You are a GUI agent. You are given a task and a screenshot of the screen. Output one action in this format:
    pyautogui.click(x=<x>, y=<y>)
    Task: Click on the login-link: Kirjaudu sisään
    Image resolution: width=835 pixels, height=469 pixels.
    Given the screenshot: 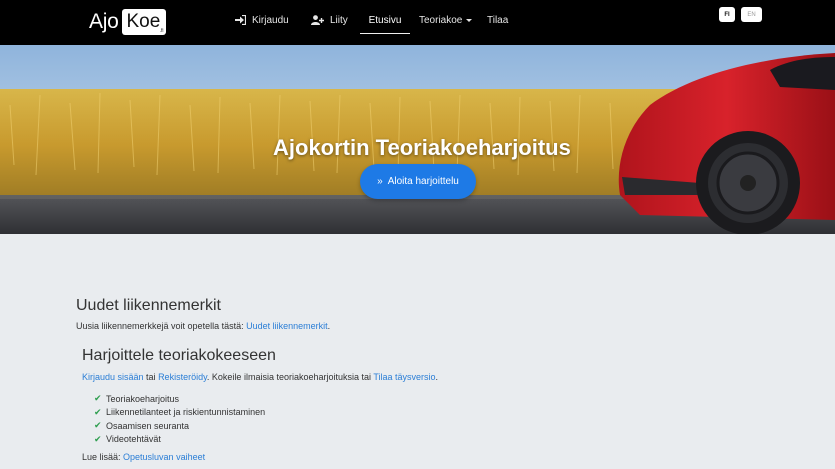 What is the action you would take?
    pyautogui.click(x=113, y=377)
    